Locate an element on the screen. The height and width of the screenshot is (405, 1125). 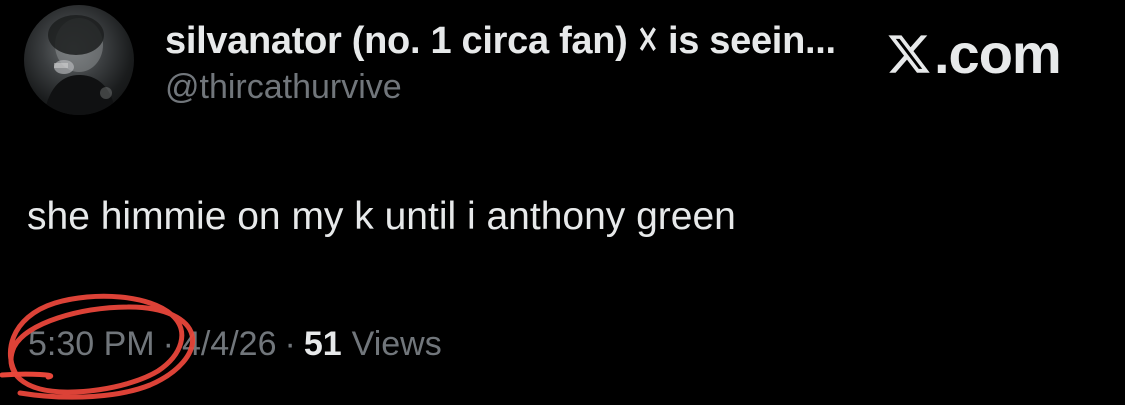
views-count: 51 is located at coordinates (323, 344).